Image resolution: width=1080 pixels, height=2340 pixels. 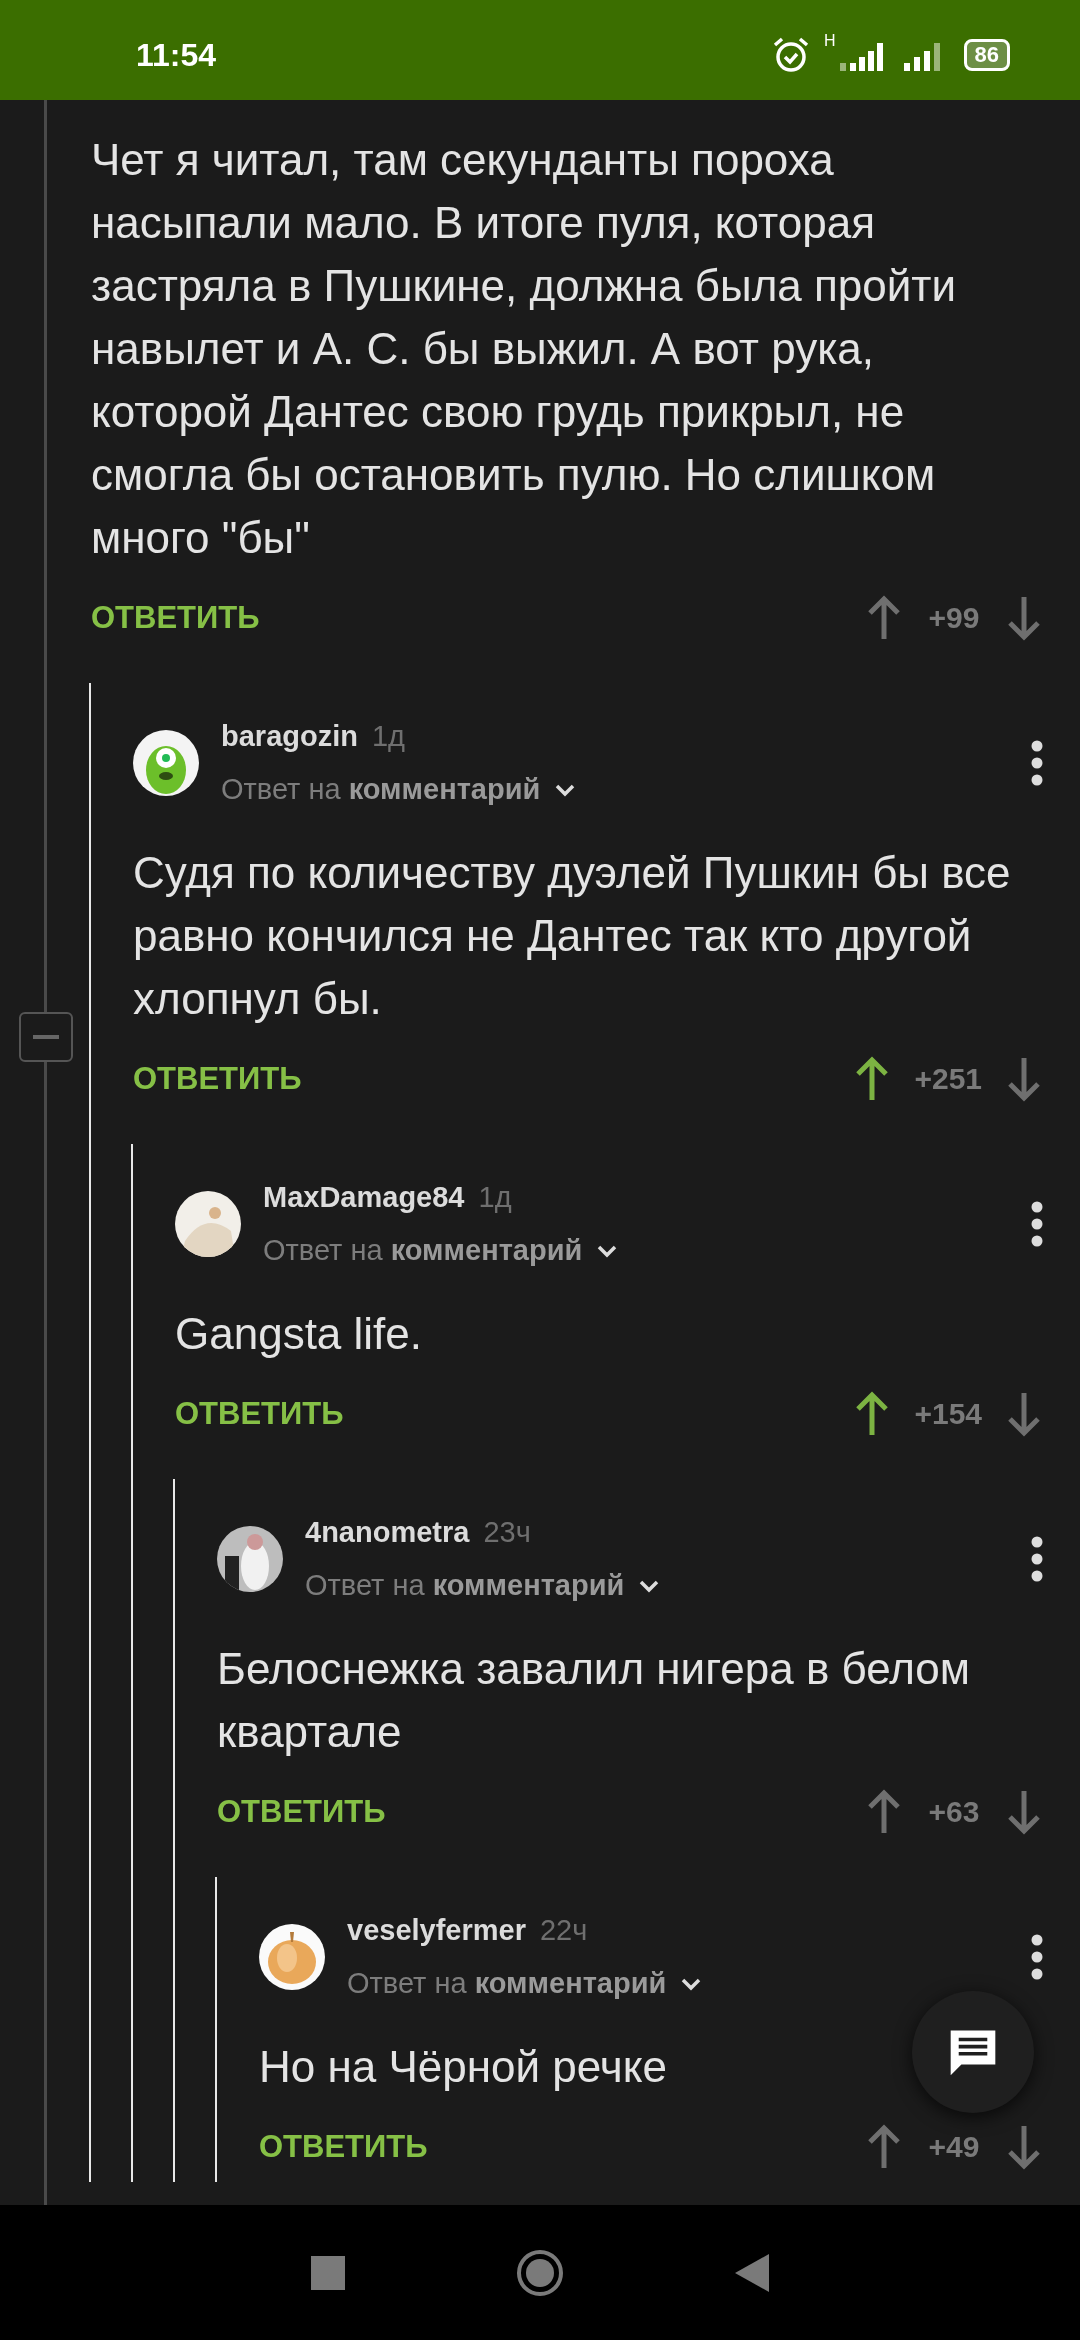 What do you see at coordinates (328, 2272) in the screenshot?
I see `recents-button` at bounding box center [328, 2272].